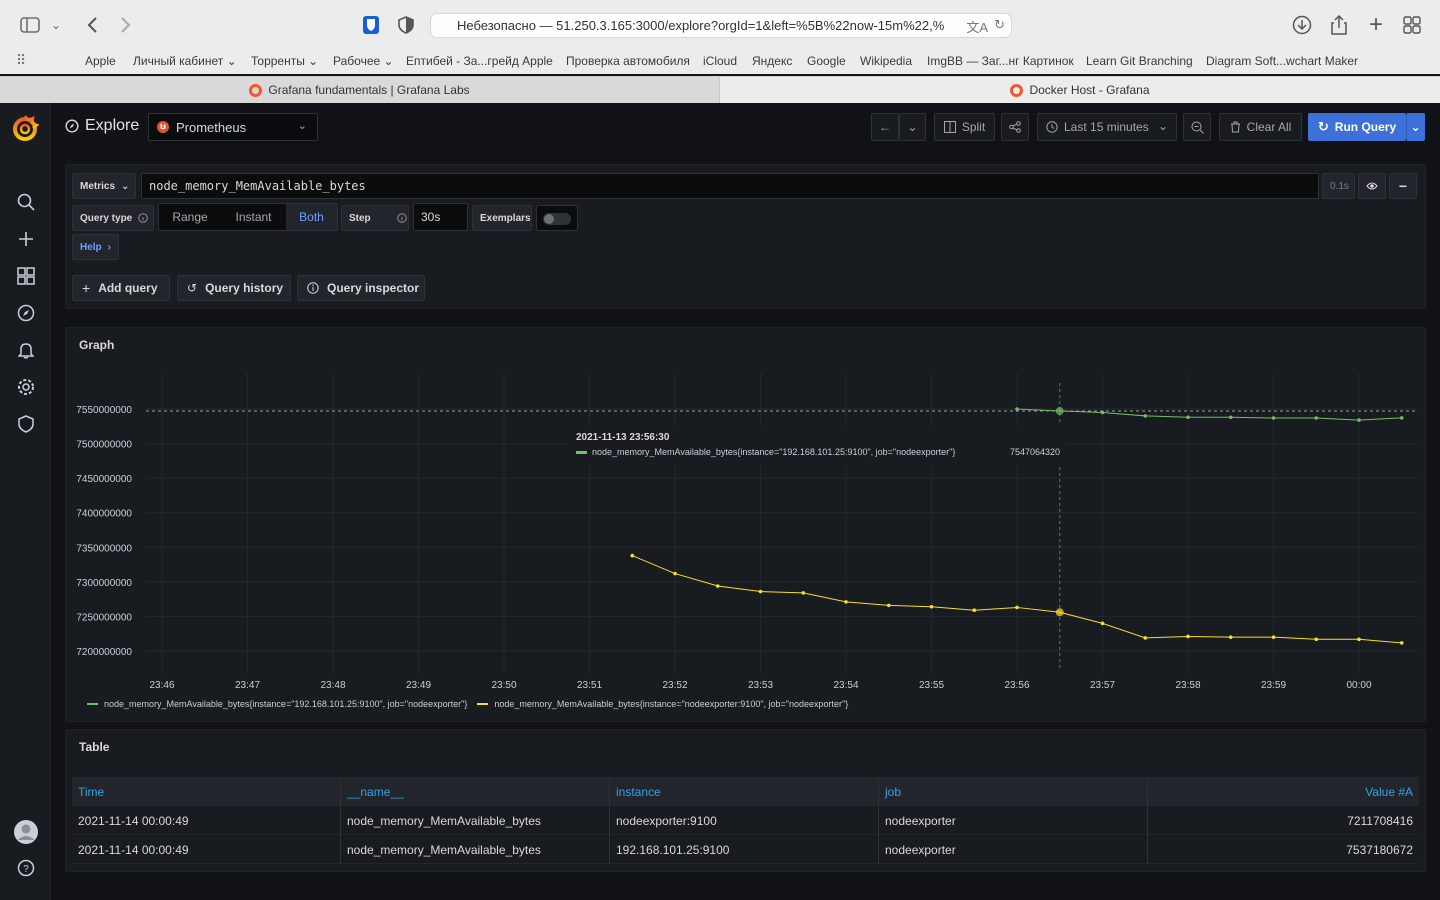  What do you see at coordinates (126, 25) in the screenshot?
I see `forward-icon` at bounding box center [126, 25].